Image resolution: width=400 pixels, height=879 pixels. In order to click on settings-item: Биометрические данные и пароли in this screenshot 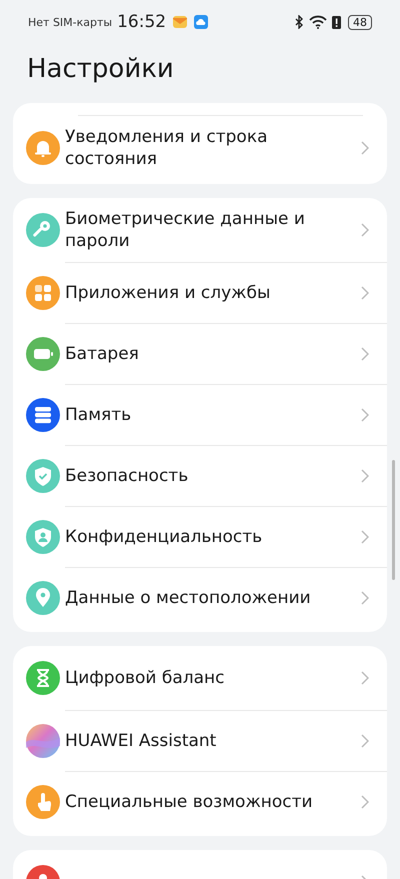, I will do `click(226, 230)`.